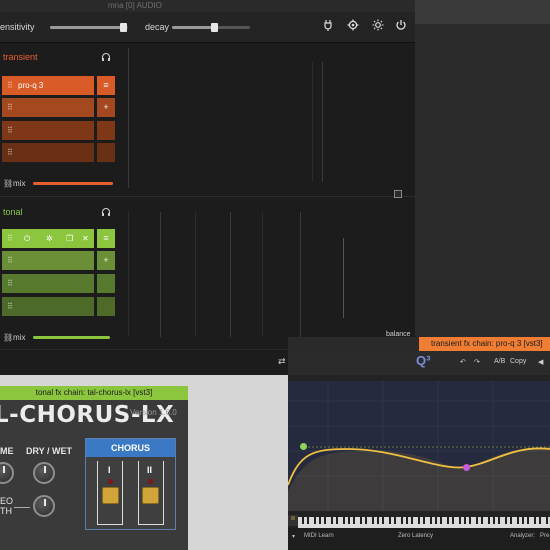  I want to click on stereo-width-knob, so click(44, 506).